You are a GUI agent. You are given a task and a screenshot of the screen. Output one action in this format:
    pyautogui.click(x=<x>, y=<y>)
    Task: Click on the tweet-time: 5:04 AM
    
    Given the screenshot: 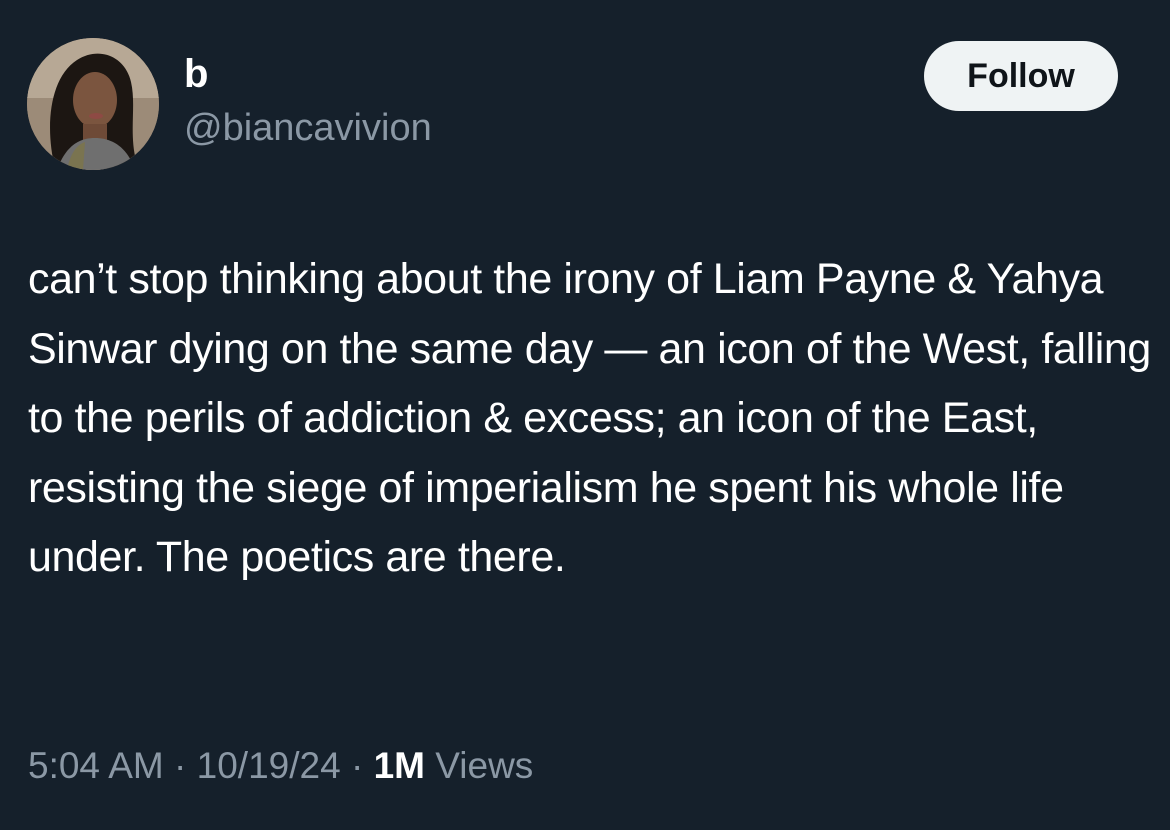 What is the action you would take?
    pyautogui.click(x=96, y=765)
    